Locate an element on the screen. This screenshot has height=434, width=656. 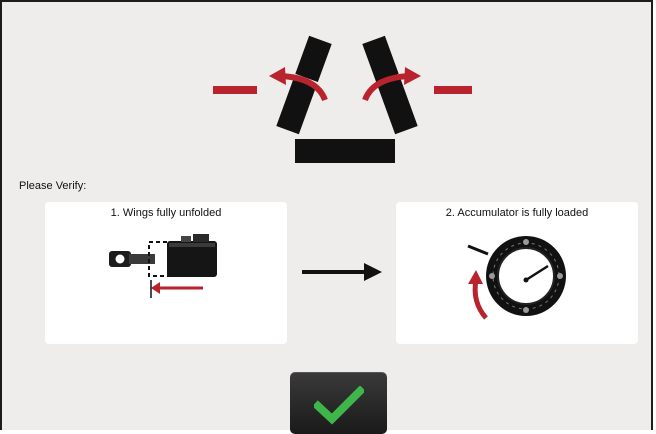
hydraulic-cylinder-icon is located at coordinates (163, 266).